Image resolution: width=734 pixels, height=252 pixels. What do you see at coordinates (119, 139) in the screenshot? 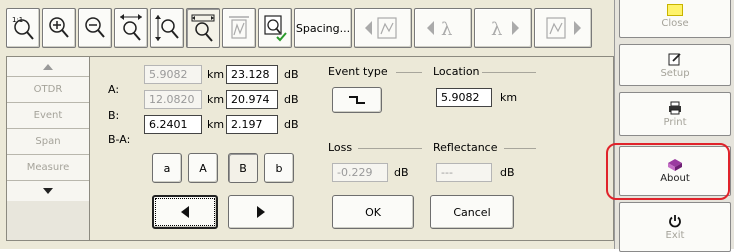
I see `marker-ba-label: B-A:` at bounding box center [119, 139].